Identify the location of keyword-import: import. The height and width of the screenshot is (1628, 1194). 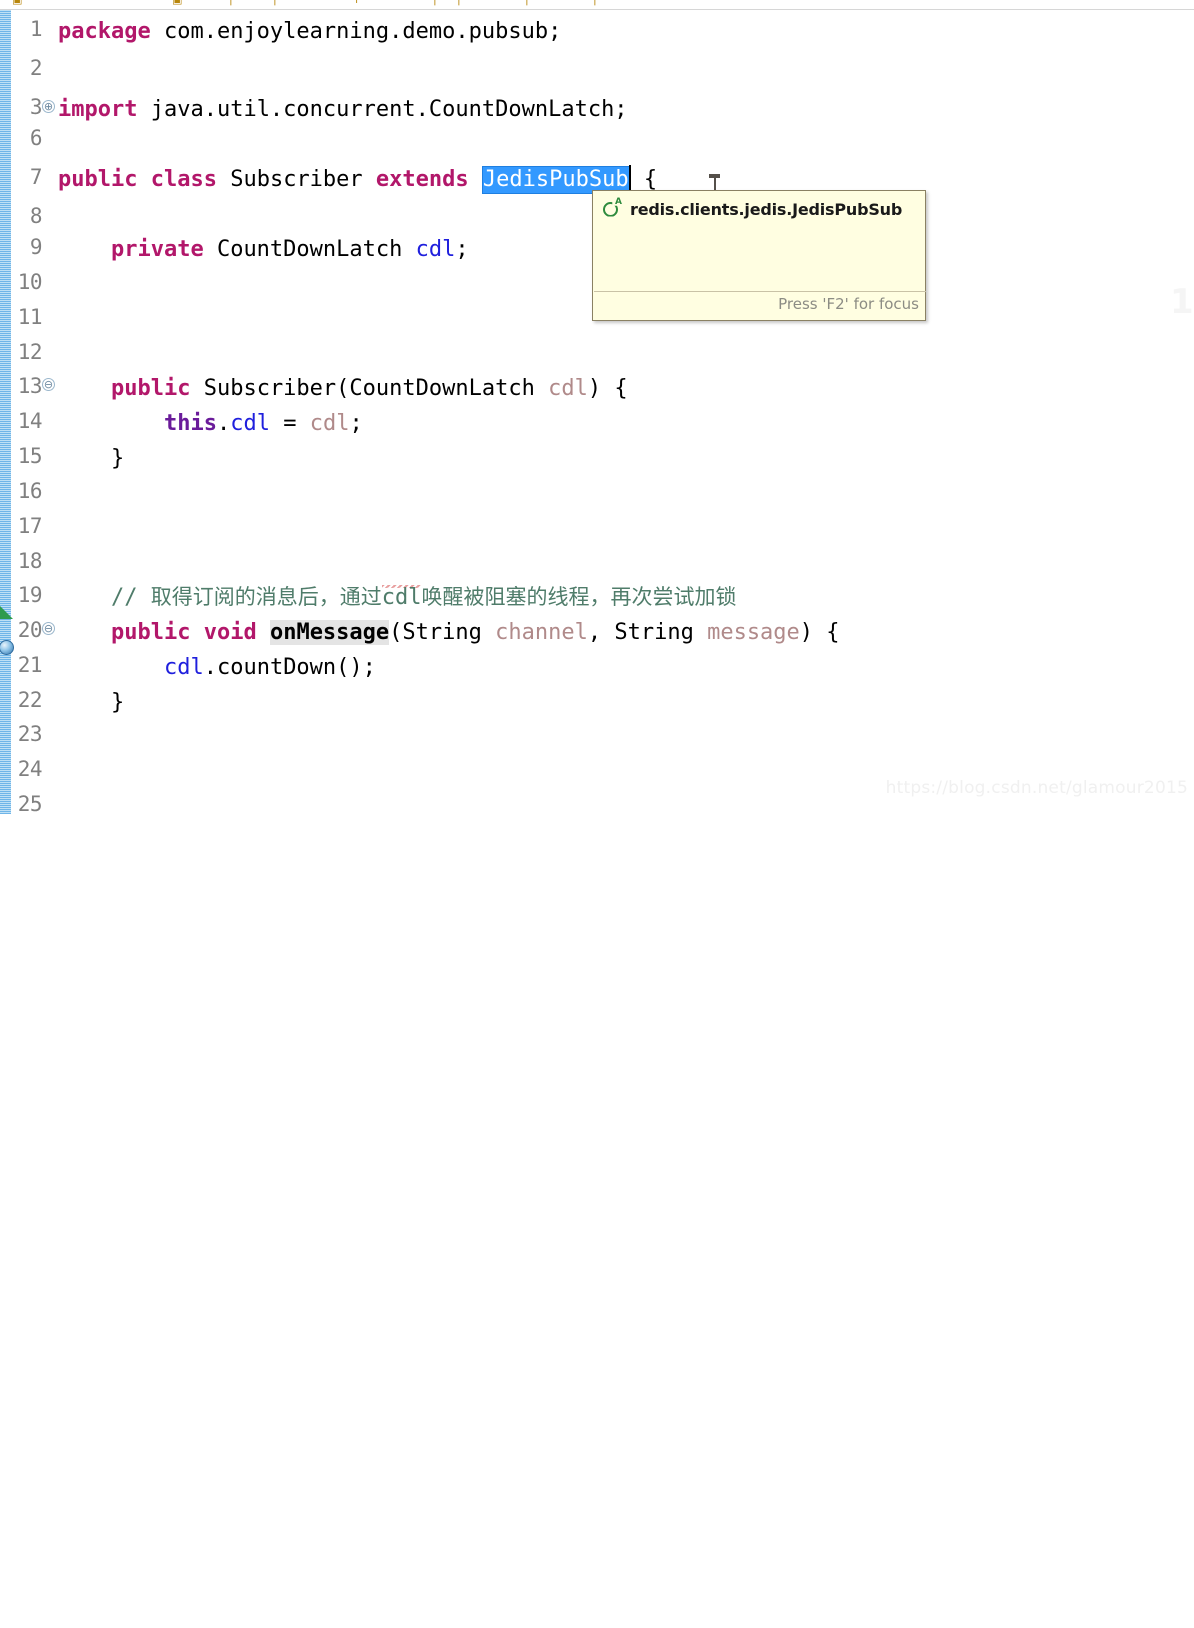
(98, 109).